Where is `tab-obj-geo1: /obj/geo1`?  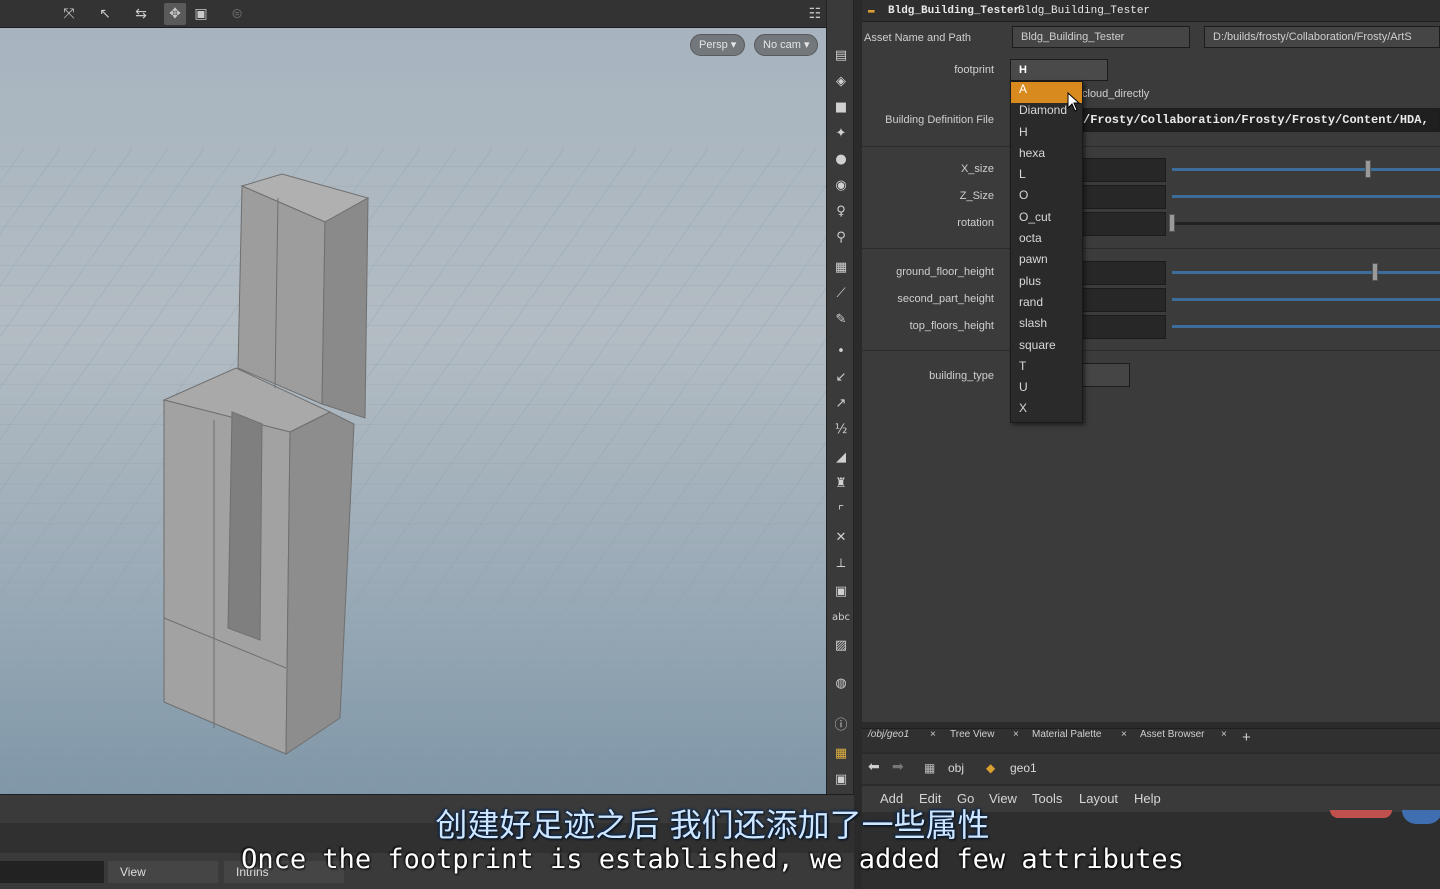 tab-obj-geo1: /obj/geo1 is located at coordinates (888, 741).